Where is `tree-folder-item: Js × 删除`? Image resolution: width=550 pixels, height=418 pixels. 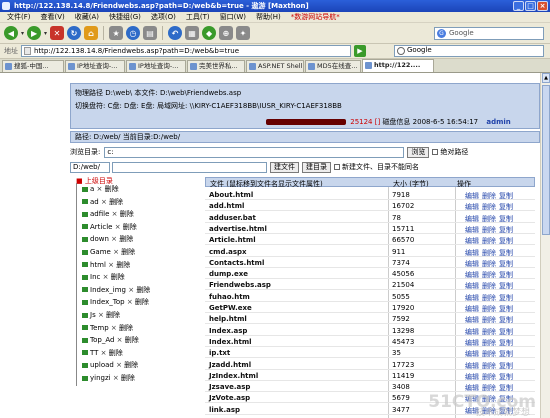 tree-folder-item: Js × 删除 is located at coordinates (101, 315).